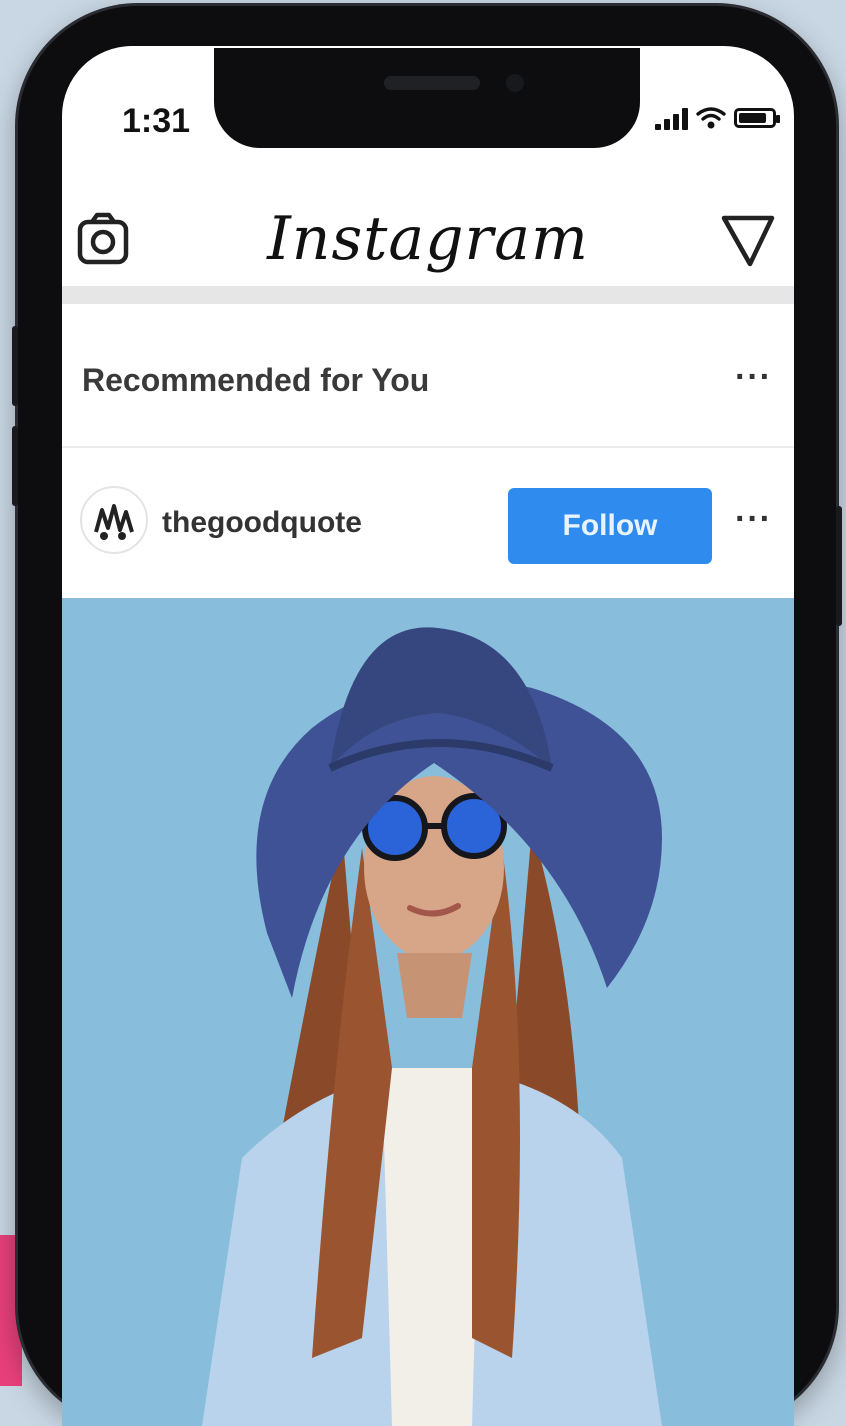 This screenshot has height=1426, width=846. Describe the element at coordinates (748, 240) in the screenshot. I see `send-icon` at that location.